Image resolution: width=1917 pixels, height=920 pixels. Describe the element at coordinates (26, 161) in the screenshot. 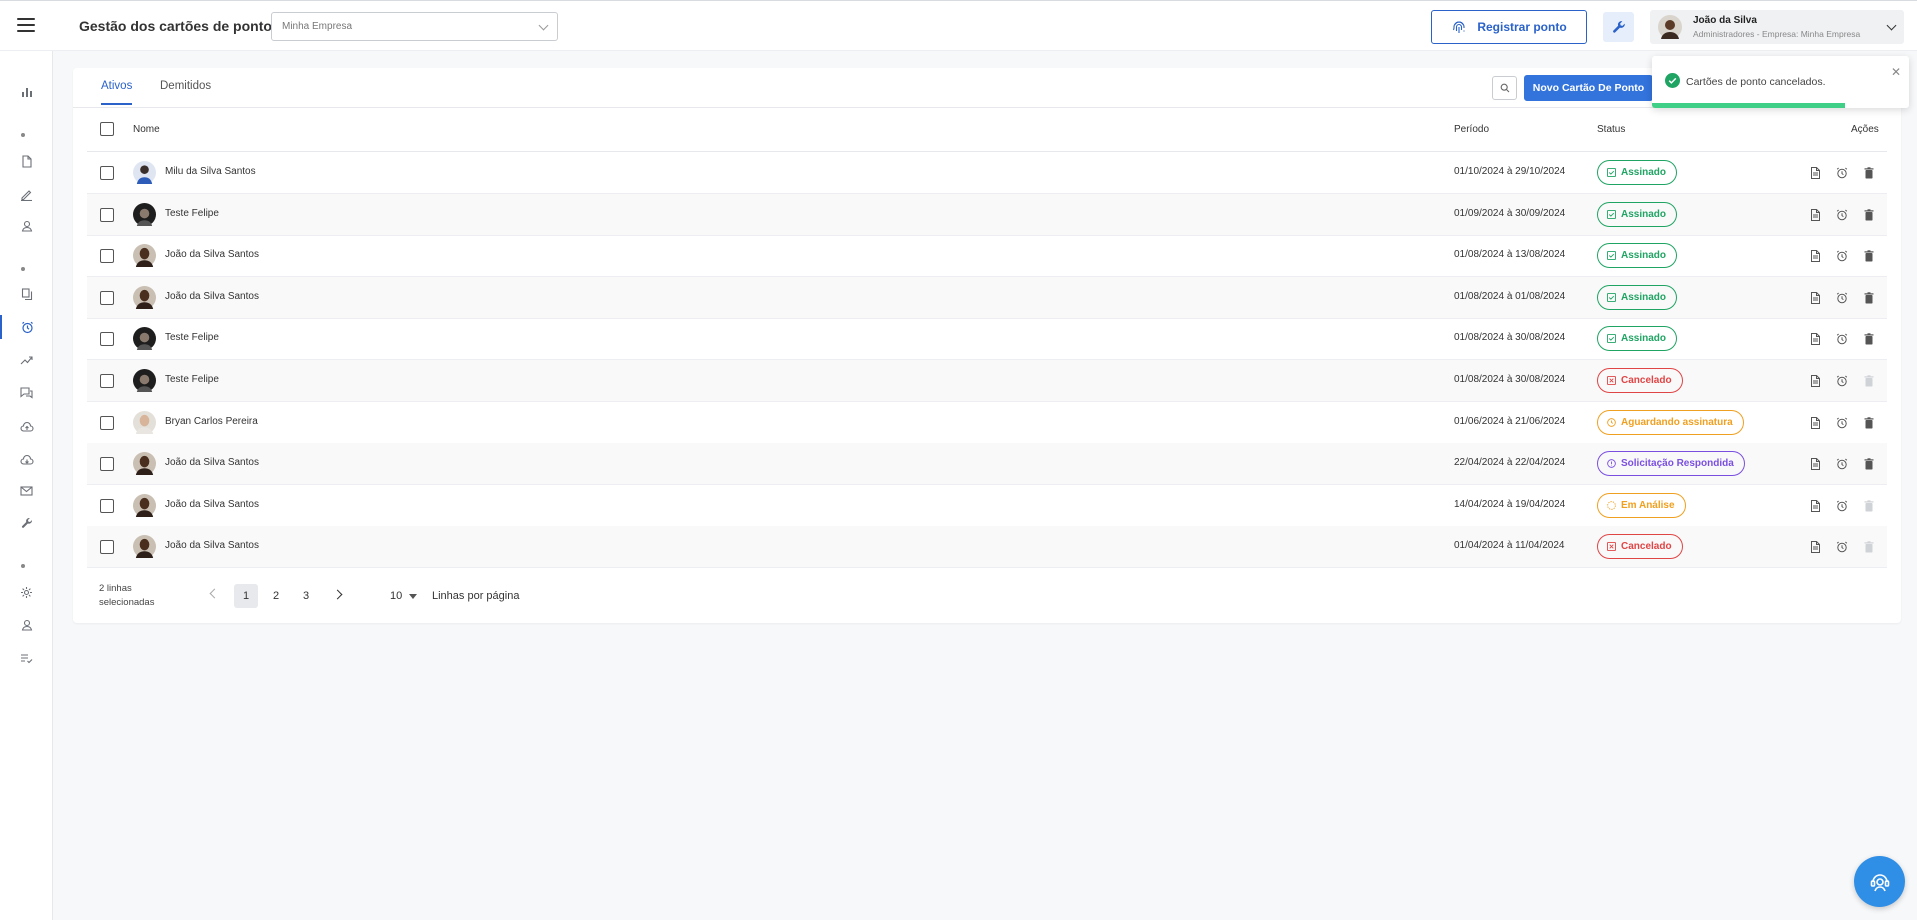

I see `sidebar-item-documents` at that location.